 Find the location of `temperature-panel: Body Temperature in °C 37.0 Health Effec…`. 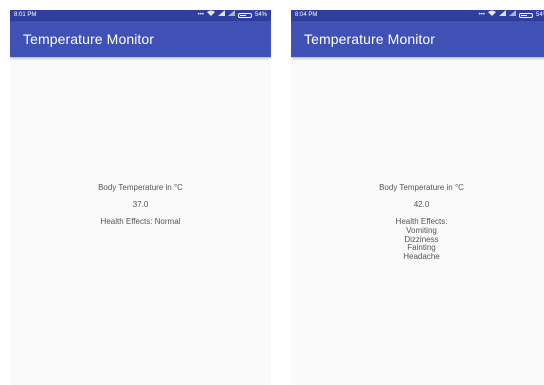

temperature-panel: Body Temperature in °C 37.0 Health Effec… is located at coordinates (140, 205).